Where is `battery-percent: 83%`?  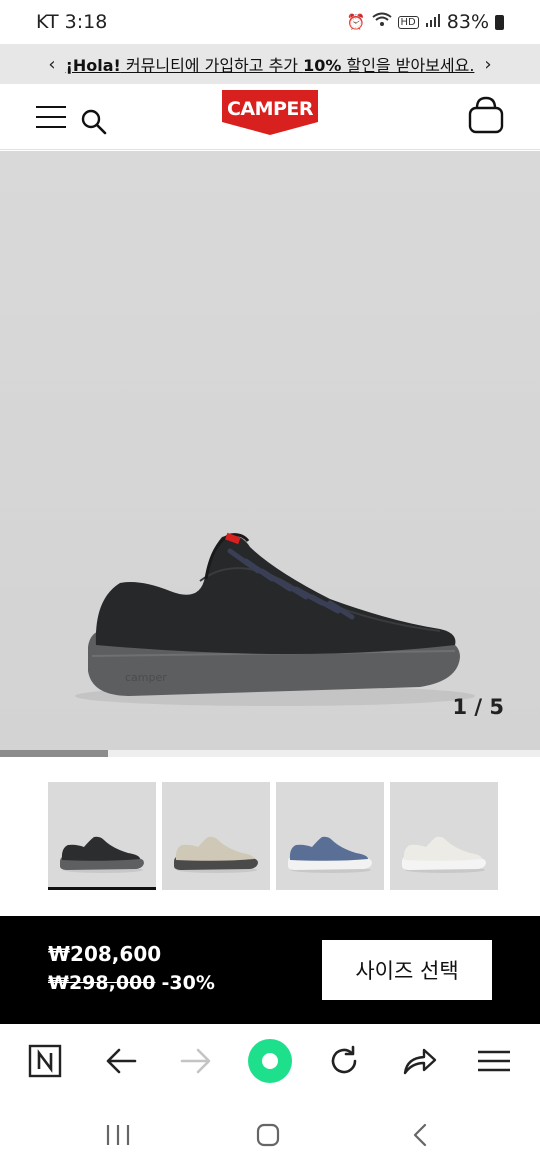
battery-percent: 83% is located at coordinates (467, 22).